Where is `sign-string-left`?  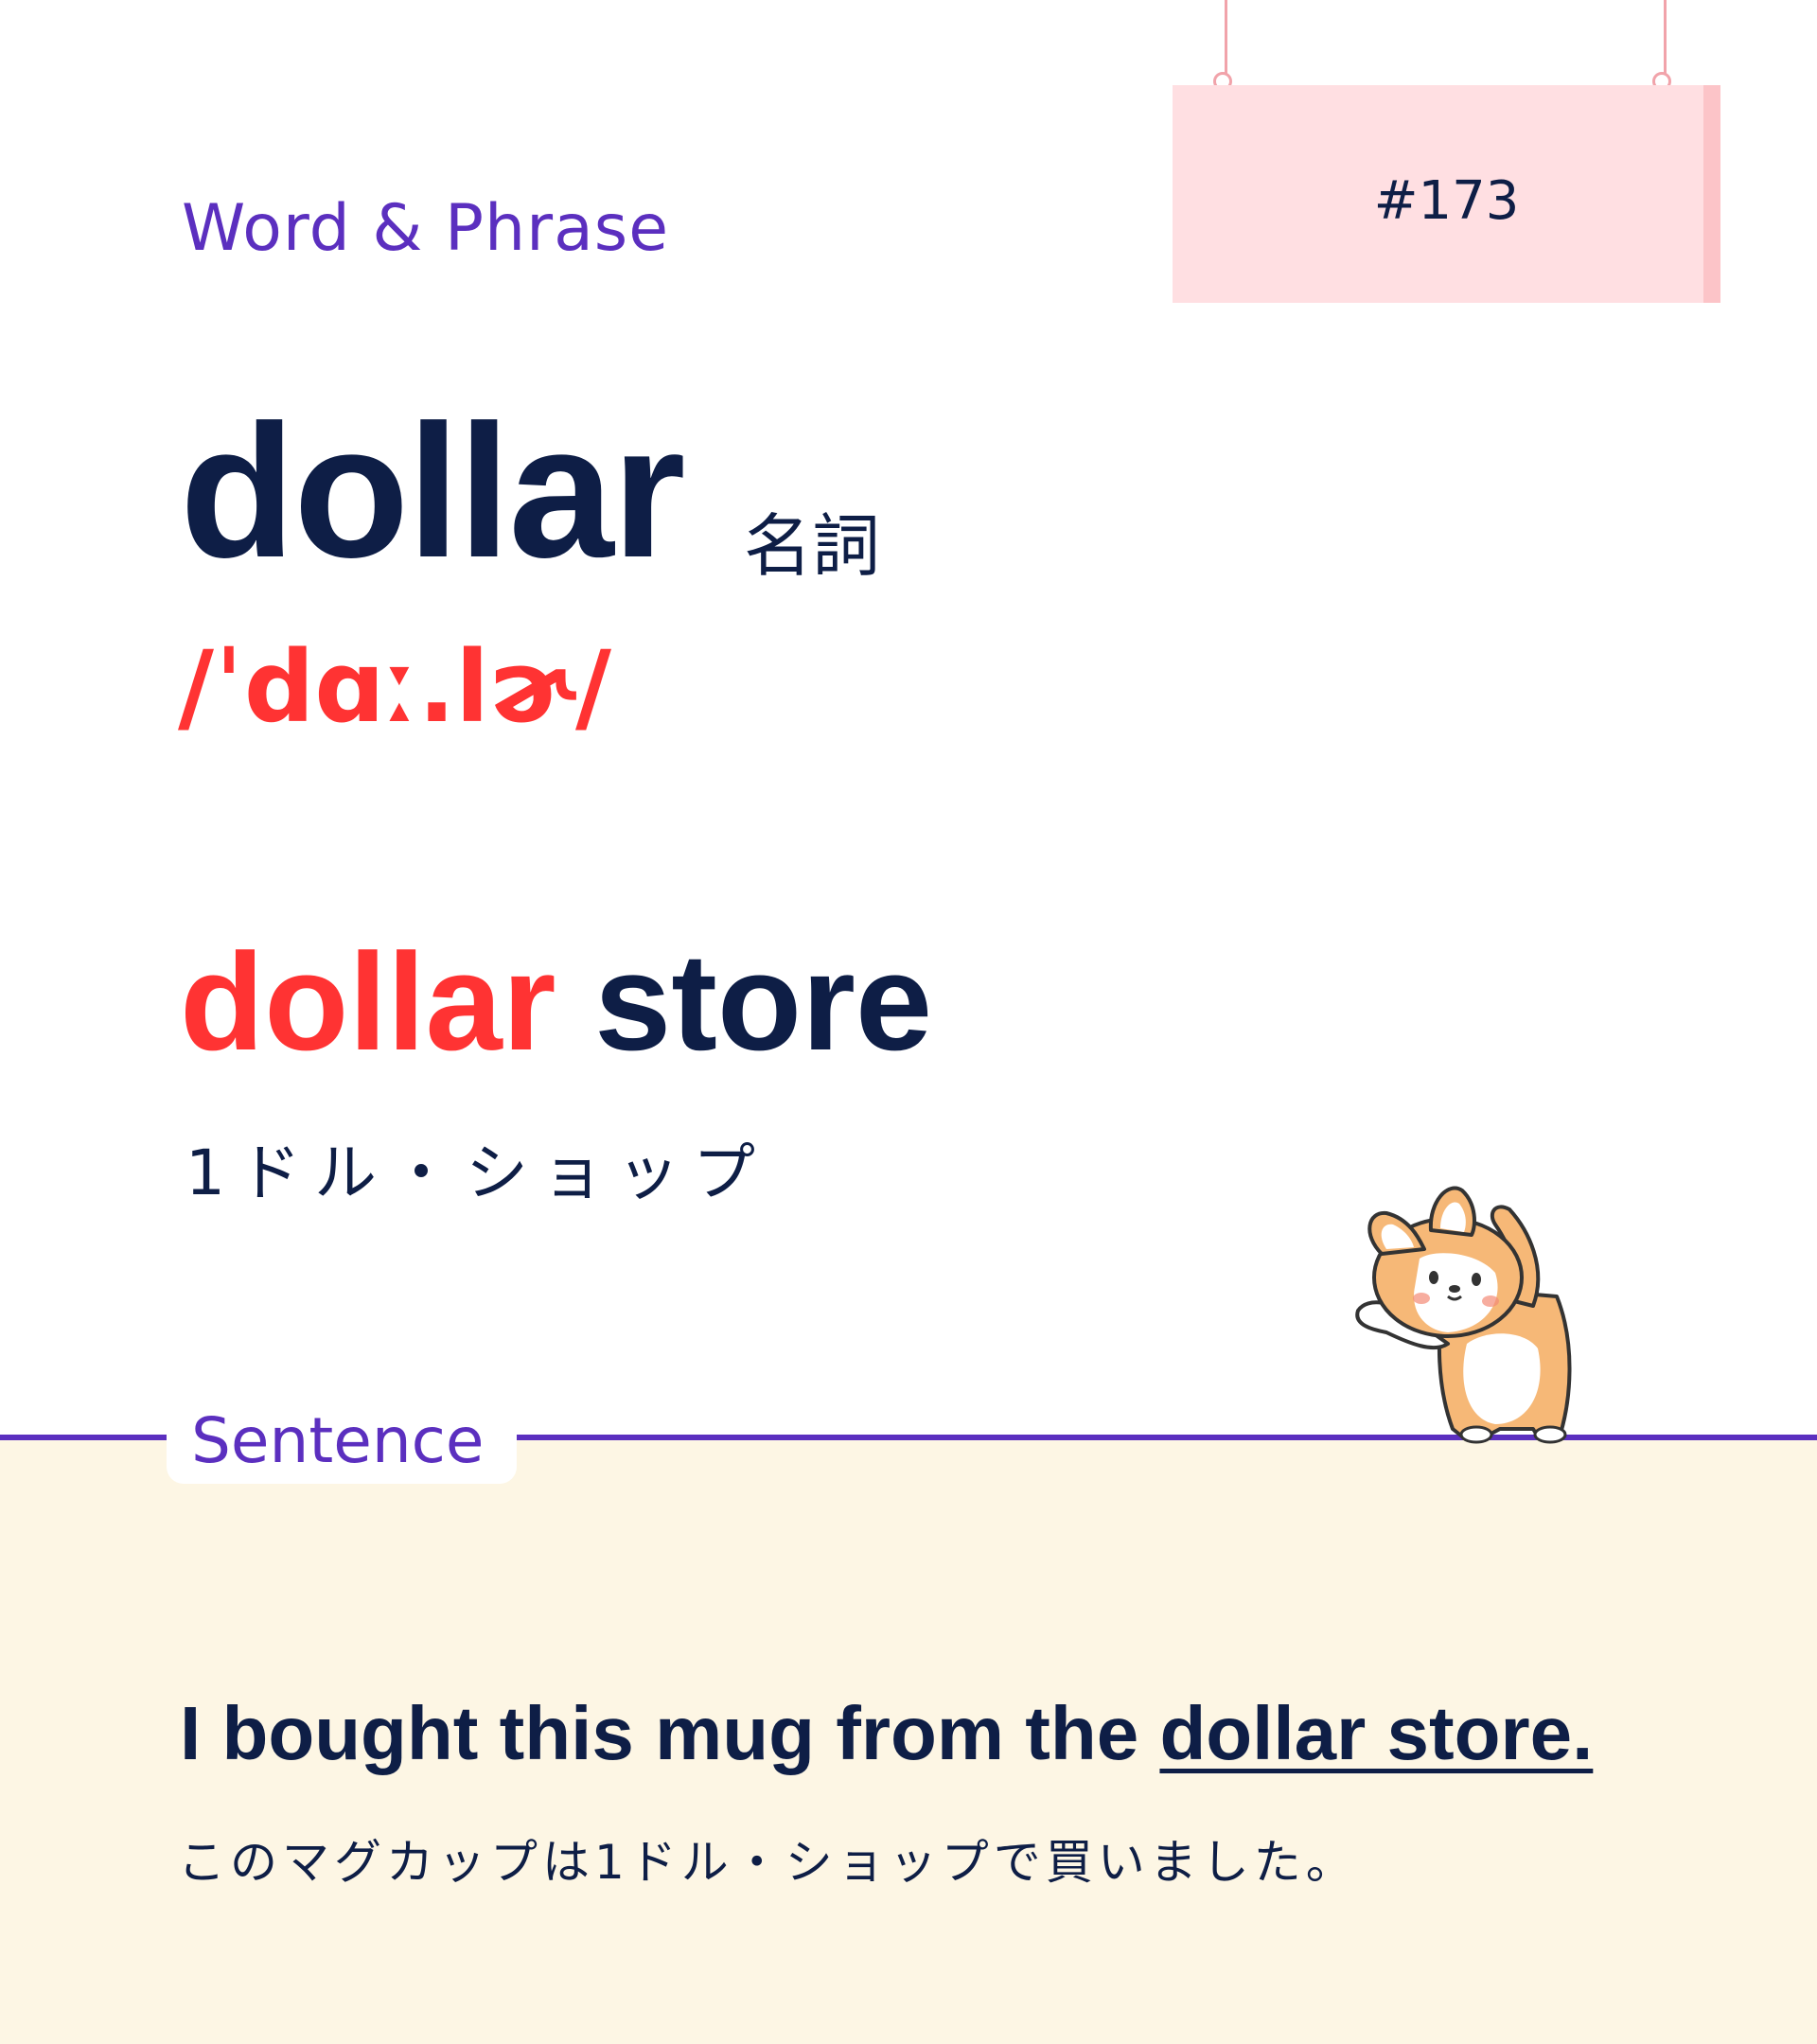 sign-string-left is located at coordinates (1226, 37).